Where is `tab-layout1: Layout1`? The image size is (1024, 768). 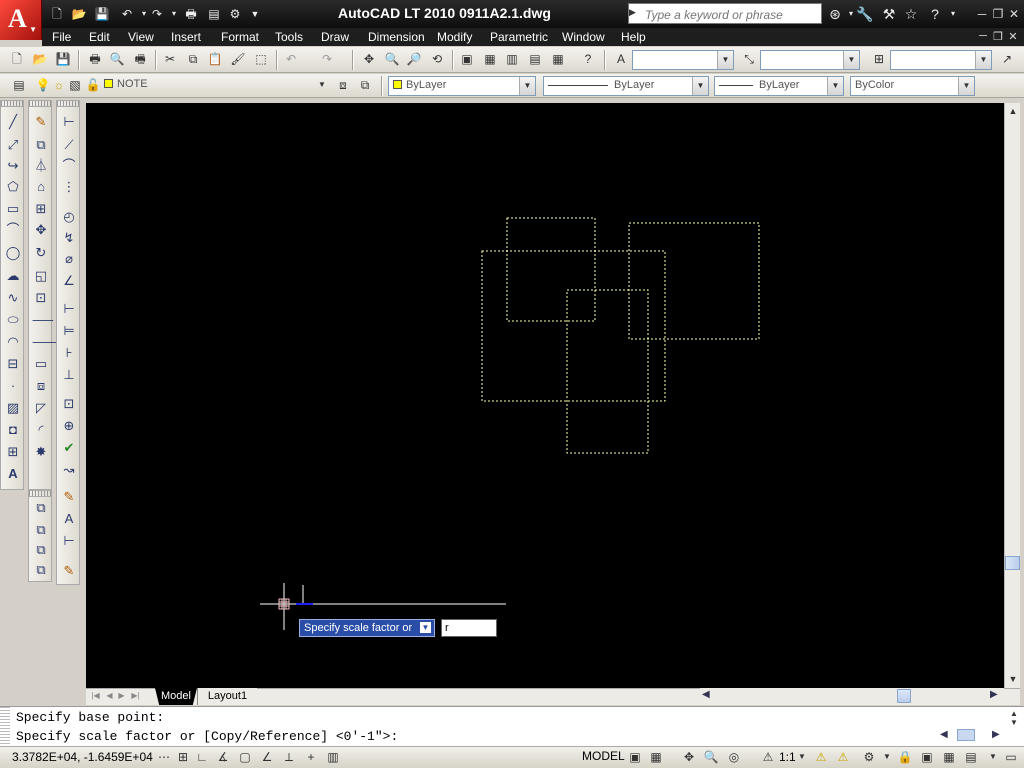 tab-layout1: Layout1 is located at coordinates (227, 696).